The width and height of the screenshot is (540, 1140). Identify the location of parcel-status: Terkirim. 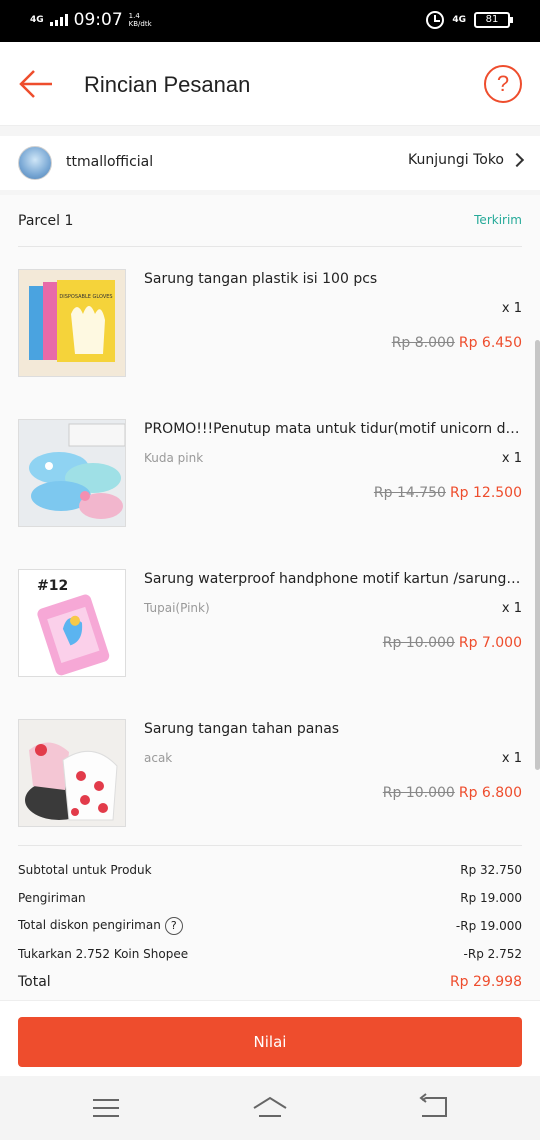
(498, 220).